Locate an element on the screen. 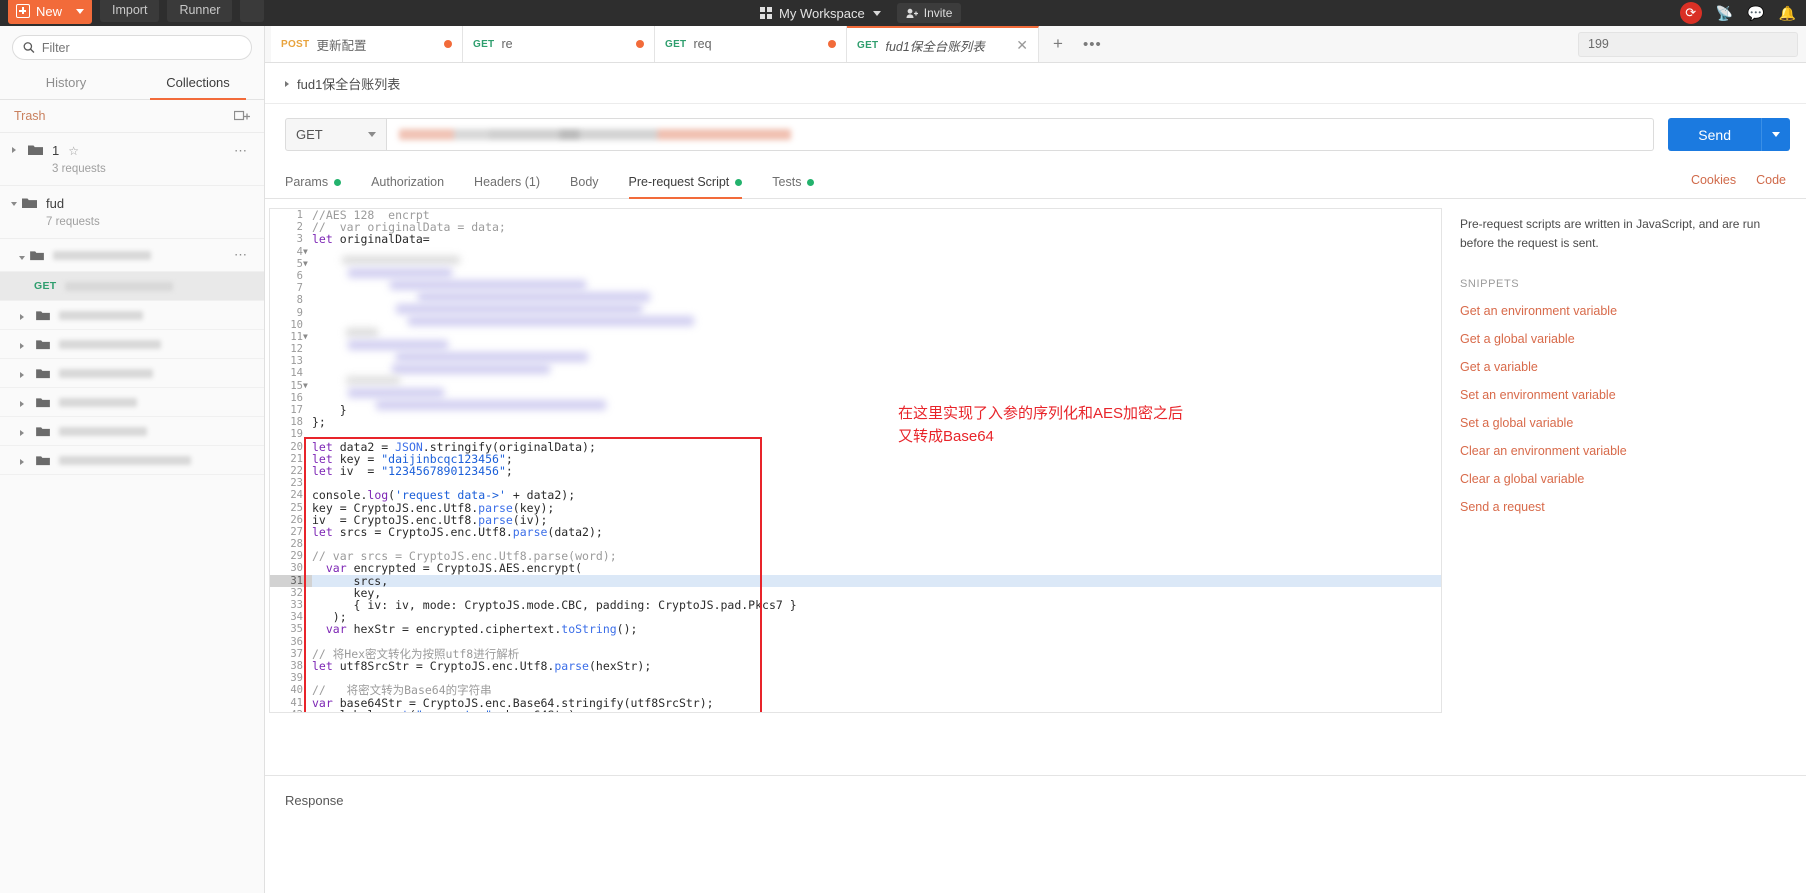 This screenshot has height=893, width=1806. trash-link: Trash is located at coordinates (30, 116).